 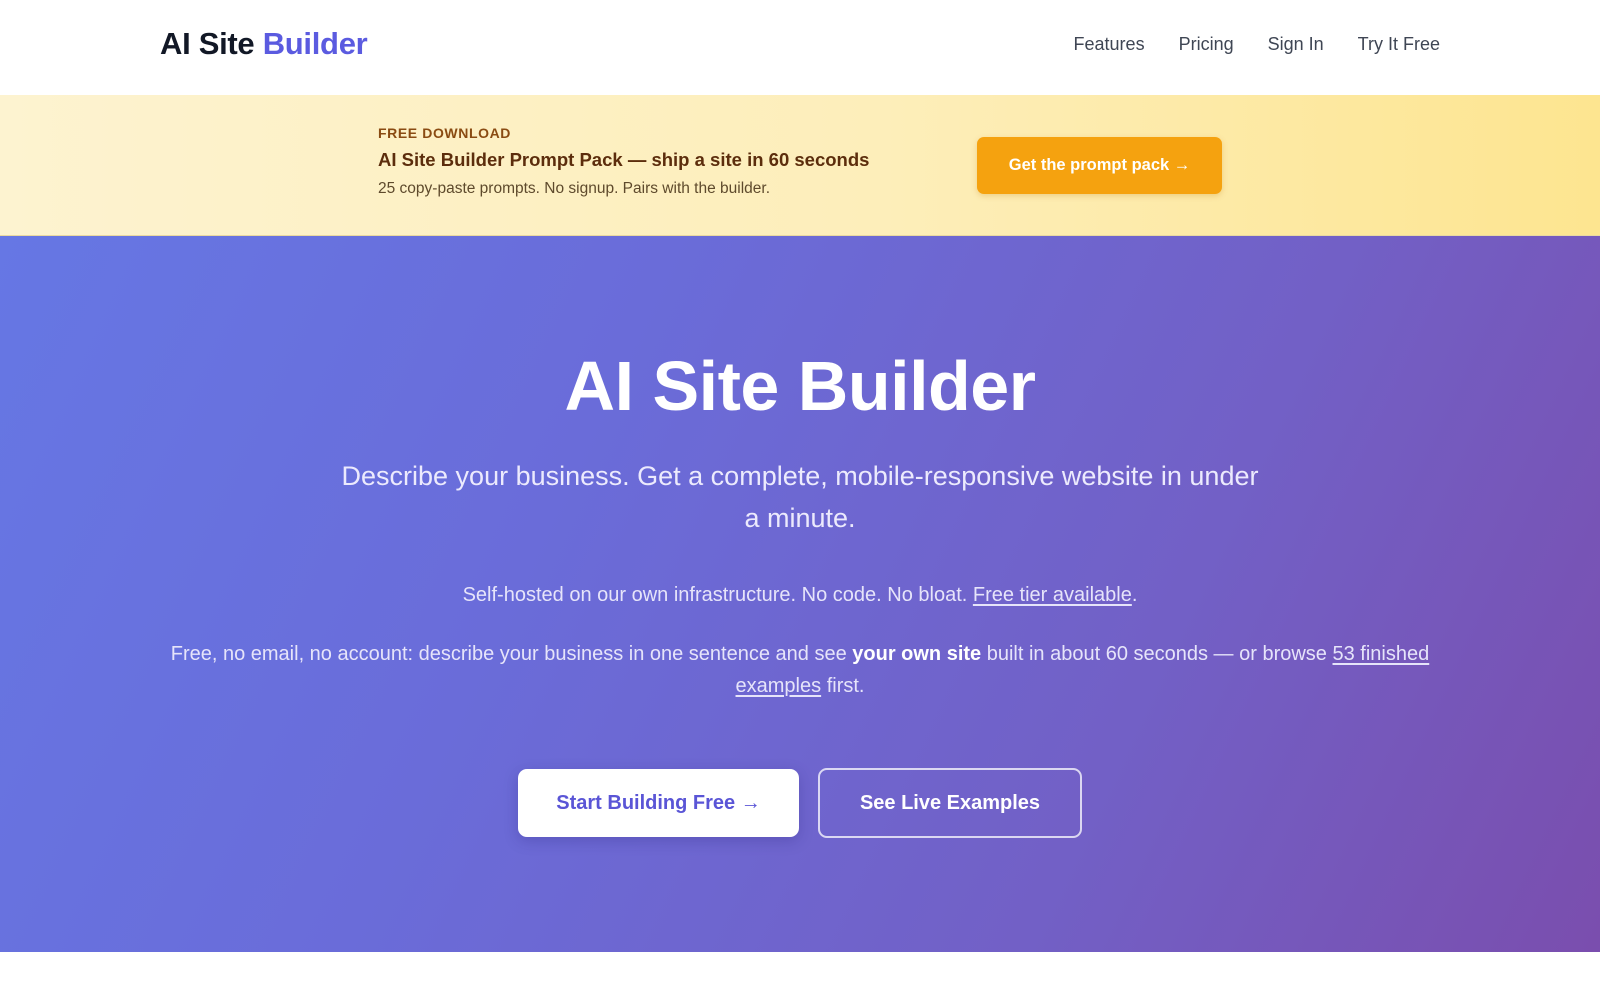 What do you see at coordinates (1257, 44) in the screenshot?
I see `main-nav: Features Pricing Sign In Try It Free` at bounding box center [1257, 44].